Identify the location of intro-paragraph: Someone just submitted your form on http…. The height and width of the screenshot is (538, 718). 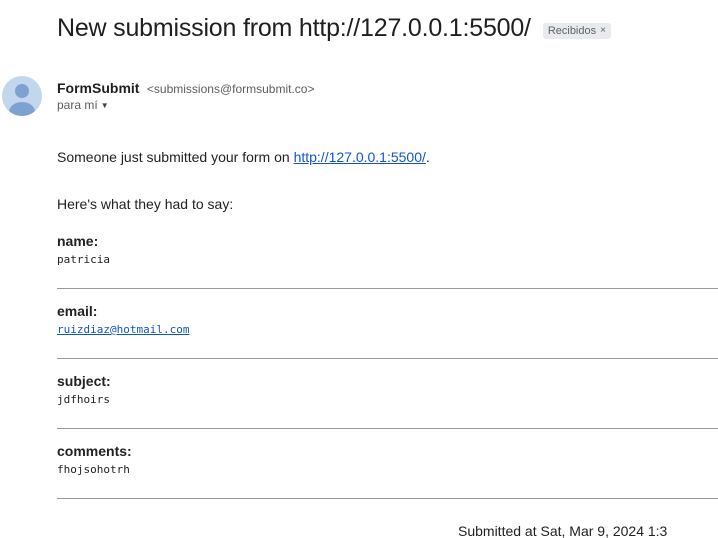
(387, 157).